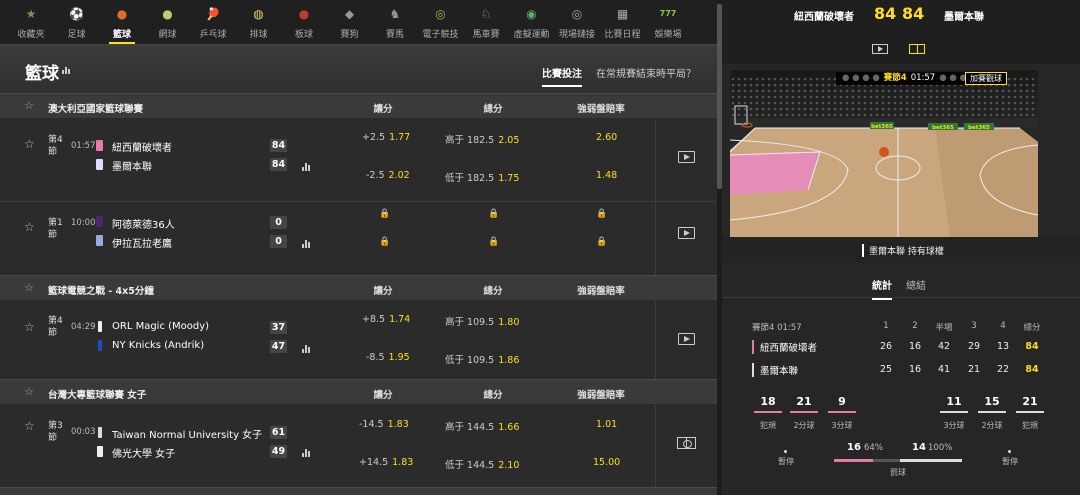 The image size is (1080, 495). I want to click on spread-odd-away: +14.5 1.83, so click(386, 462).